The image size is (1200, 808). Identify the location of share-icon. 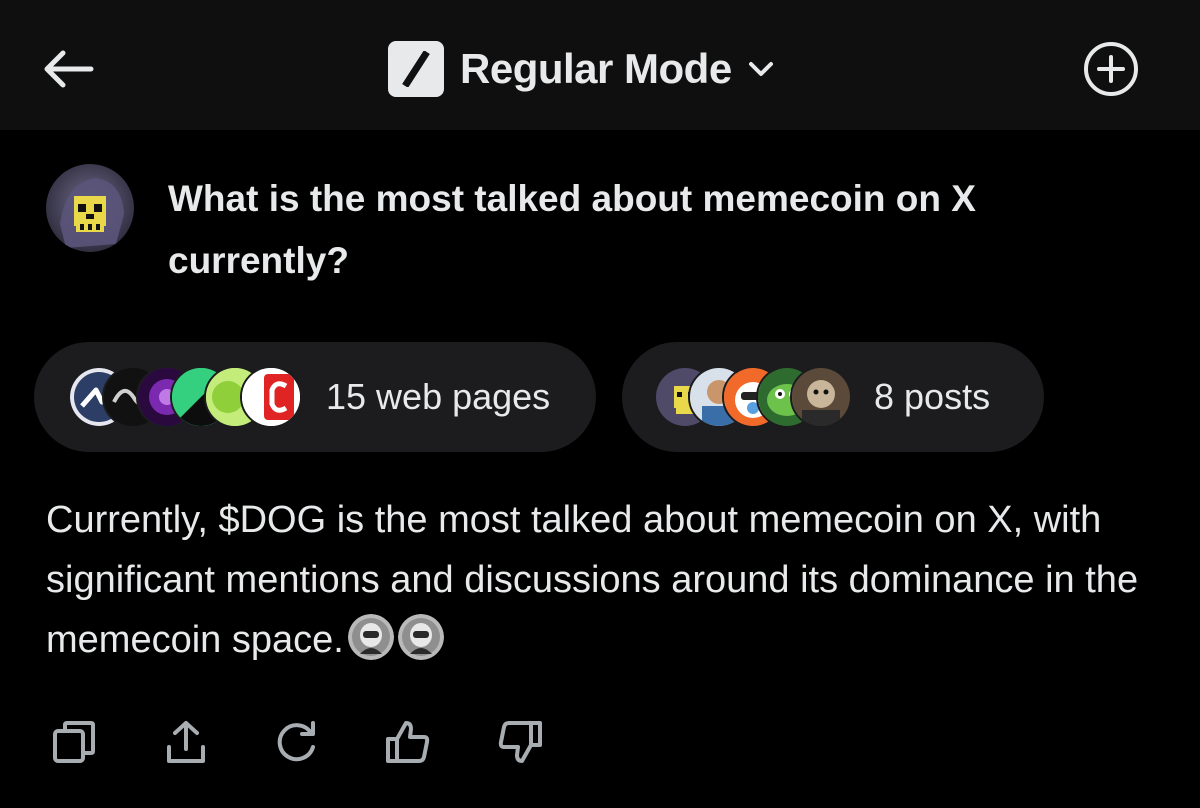
(186, 742).